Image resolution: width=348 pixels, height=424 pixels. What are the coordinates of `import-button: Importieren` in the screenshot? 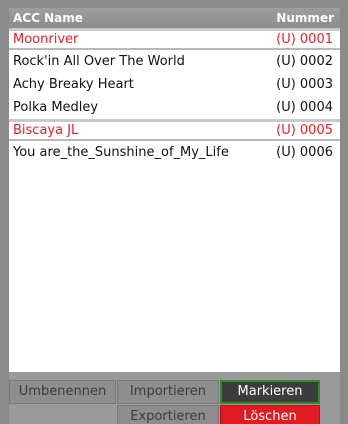 It's located at (168, 392).